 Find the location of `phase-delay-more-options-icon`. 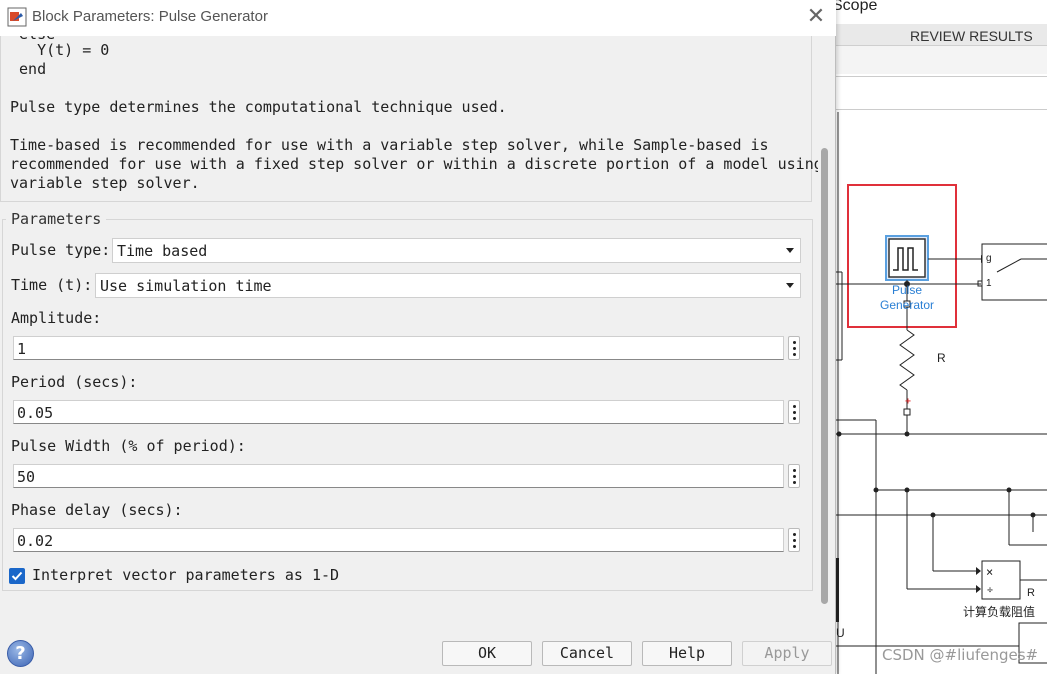

phase-delay-more-options-icon is located at coordinates (794, 540).